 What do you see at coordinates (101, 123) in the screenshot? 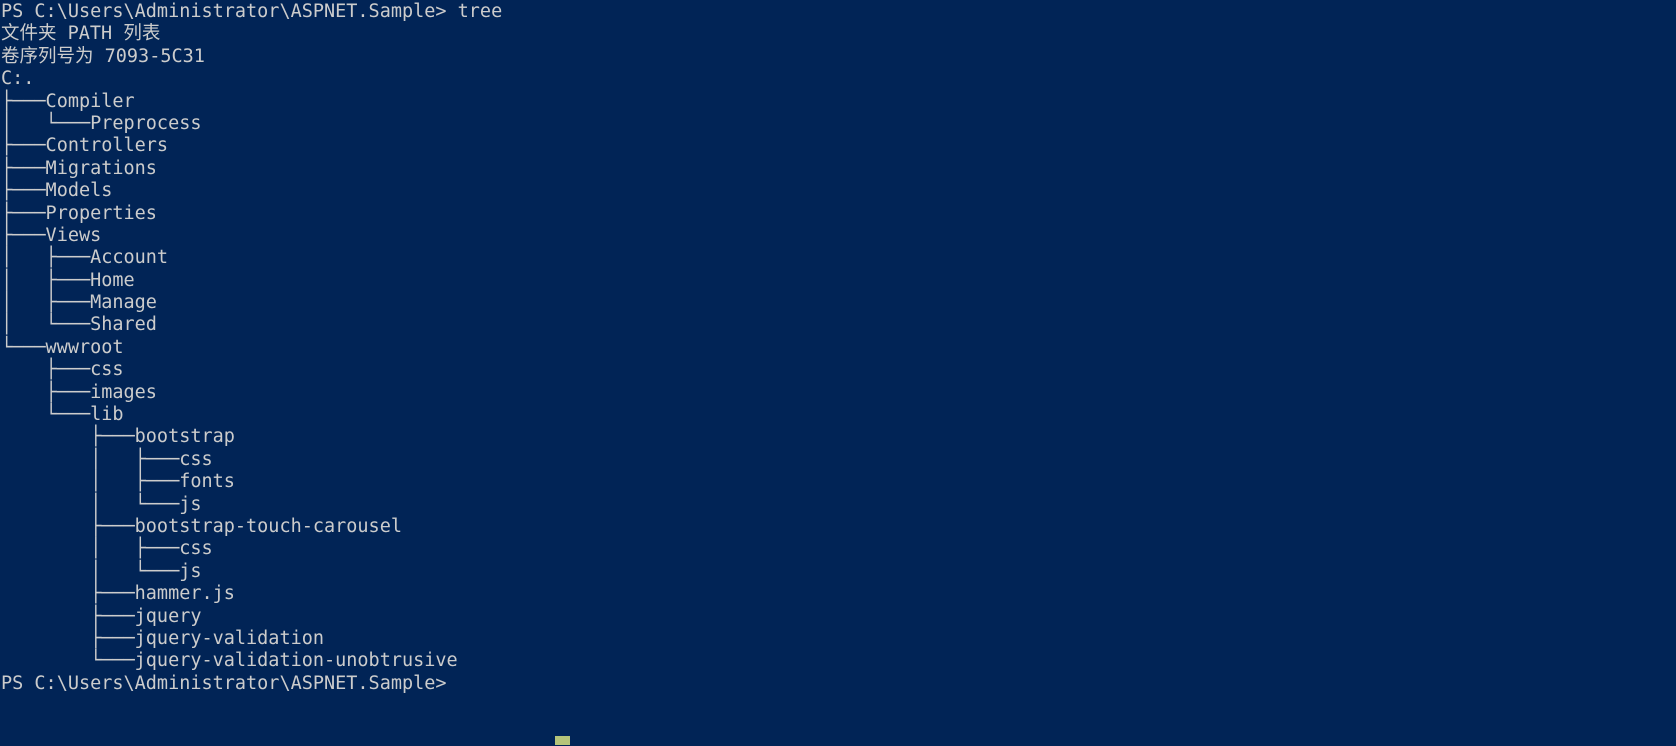
I see `tree-row: │ └───Preprocess` at bounding box center [101, 123].